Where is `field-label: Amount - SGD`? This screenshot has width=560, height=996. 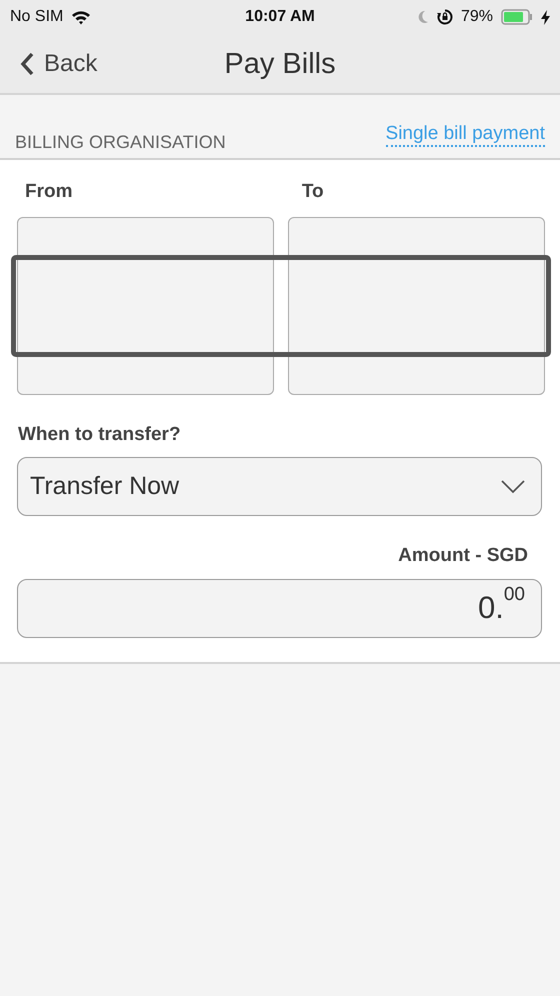 field-label: Amount - SGD is located at coordinates (463, 556).